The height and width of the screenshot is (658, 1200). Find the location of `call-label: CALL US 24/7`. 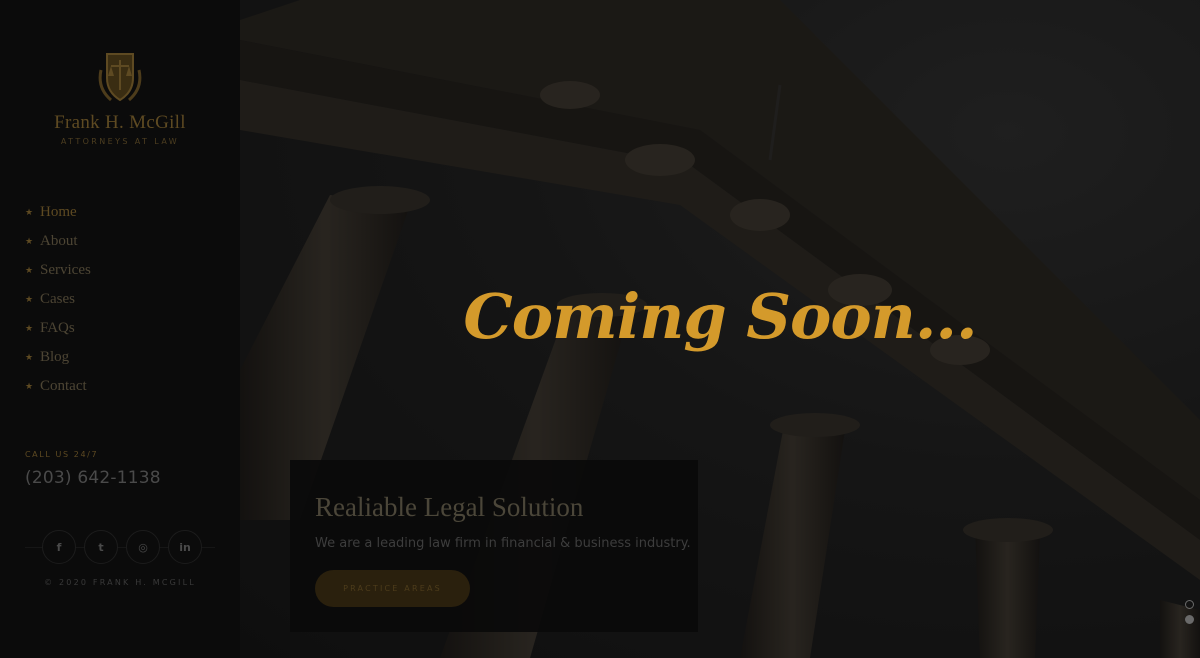

call-label: CALL US 24/7 is located at coordinates (62, 454).